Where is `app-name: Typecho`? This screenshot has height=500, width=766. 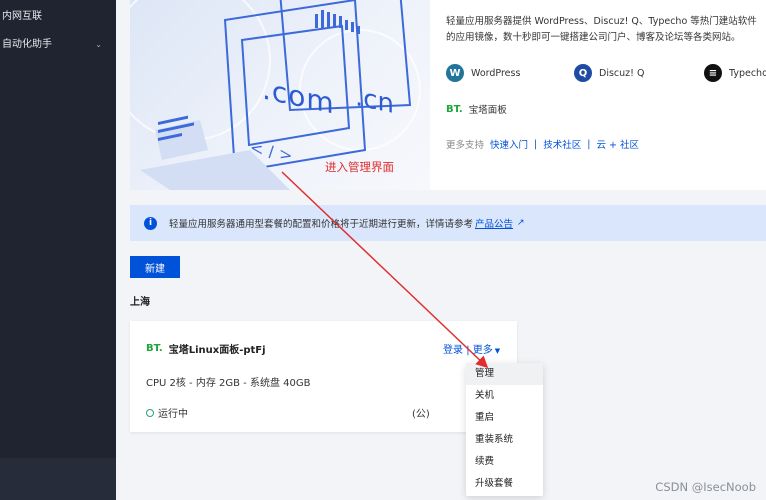 app-name: Typecho is located at coordinates (747, 73).